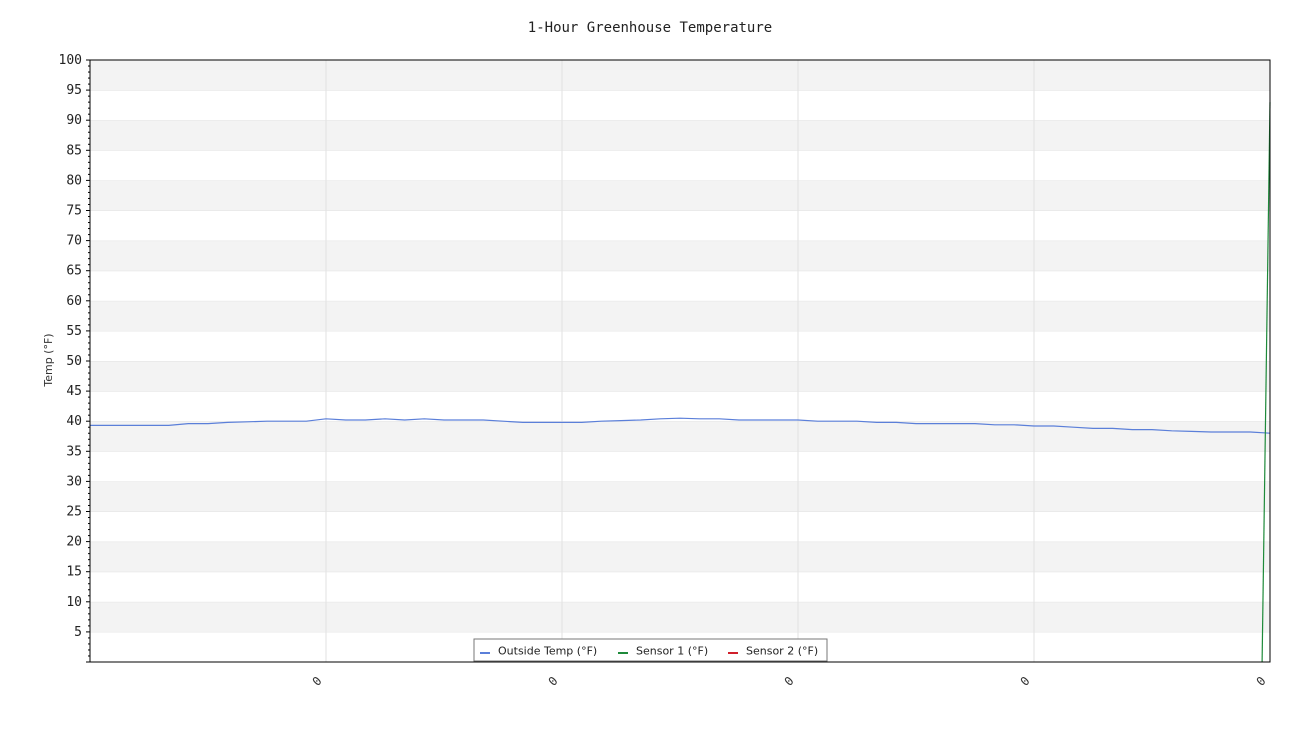 The height and width of the screenshot is (755, 1300). What do you see at coordinates (48, 360) in the screenshot?
I see `y-axis-label: Temp (°F)` at bounding box center [48, 360].